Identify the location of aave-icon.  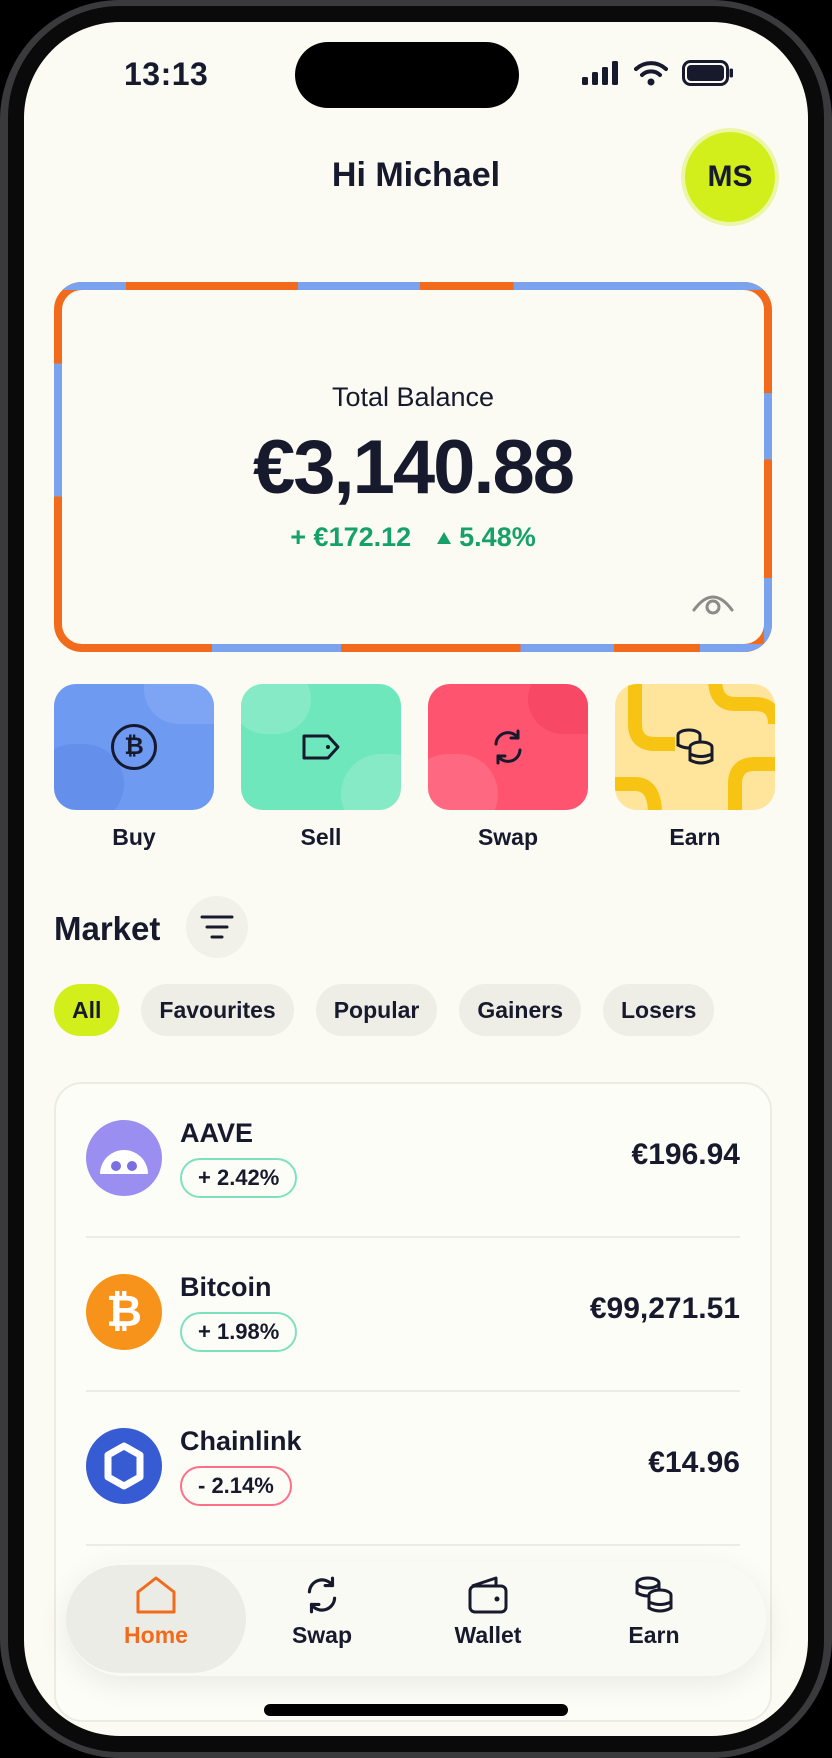
(124, 1158).